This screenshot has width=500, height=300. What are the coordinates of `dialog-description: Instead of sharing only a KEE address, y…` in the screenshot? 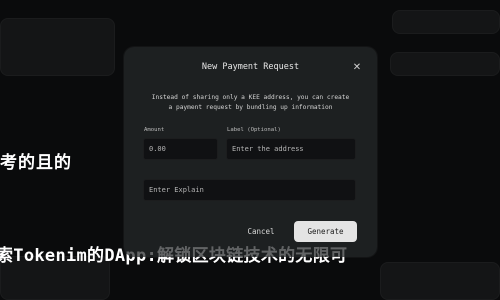 It's located at (250, 102).